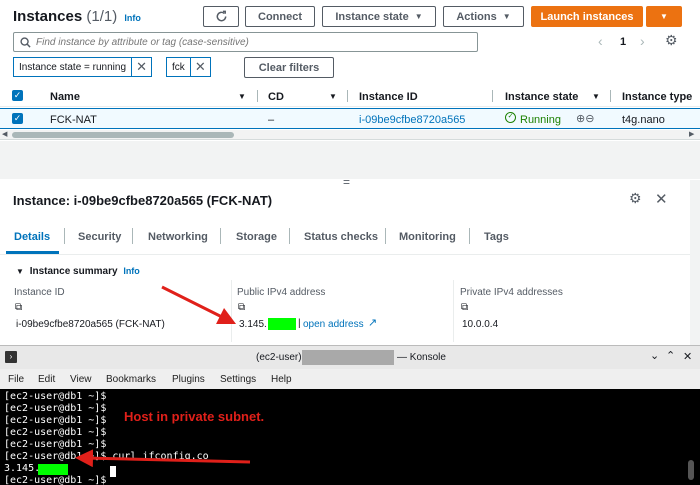 The image size is (700, 485). What do you see at coordinates (163, 376) in the screenshot?
I see `annotation-arrows` at bounding box center [163, 376].